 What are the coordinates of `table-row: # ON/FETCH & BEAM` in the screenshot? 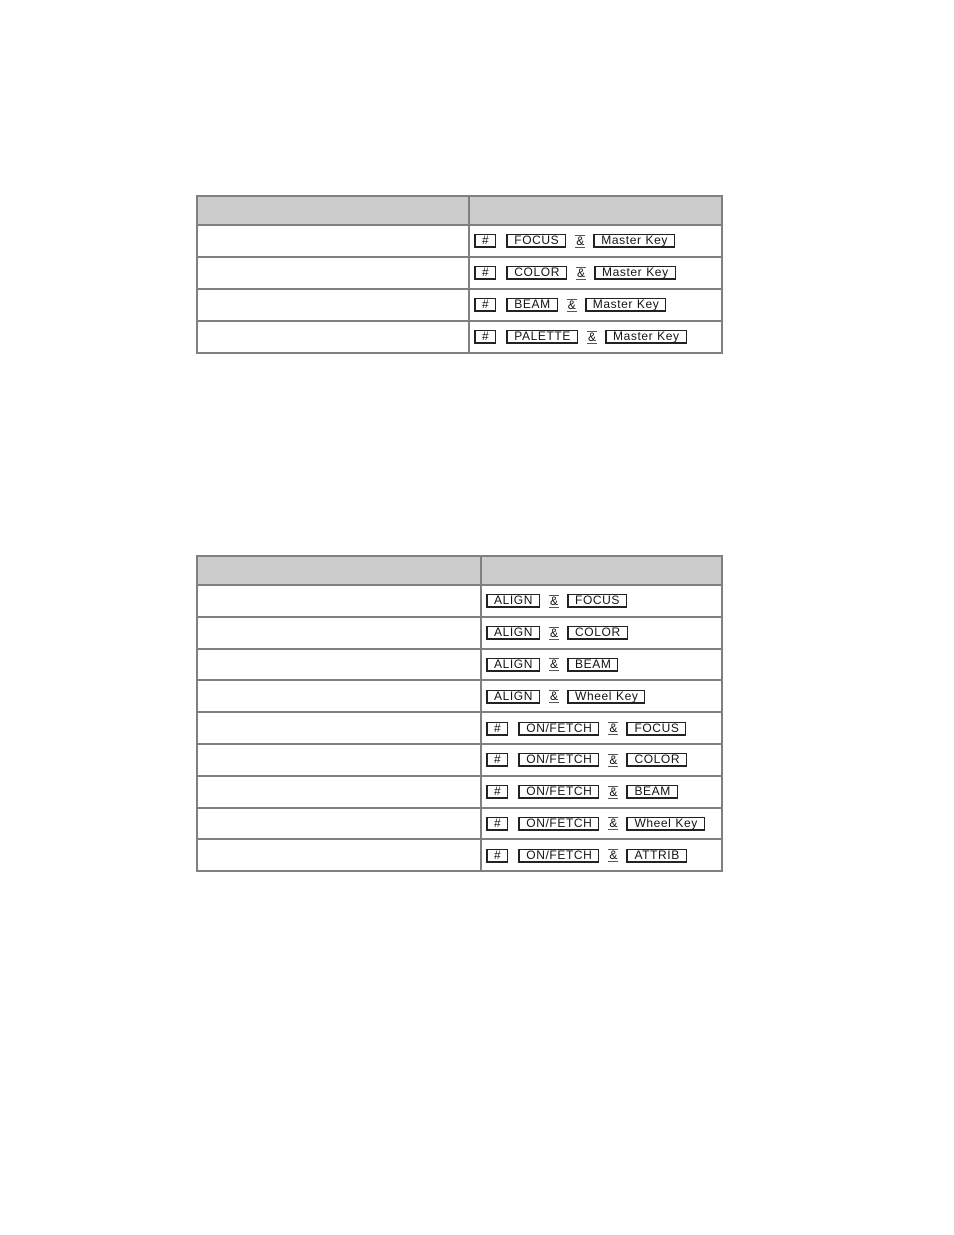 It's located at (459, 791).